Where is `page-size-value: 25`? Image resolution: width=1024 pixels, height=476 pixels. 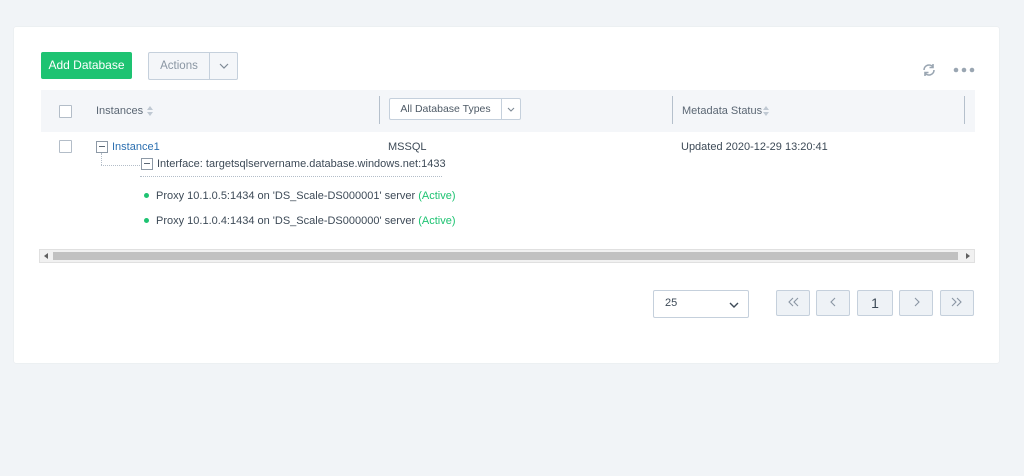 page-size-value: 25 is located at coordinates (671, 303).